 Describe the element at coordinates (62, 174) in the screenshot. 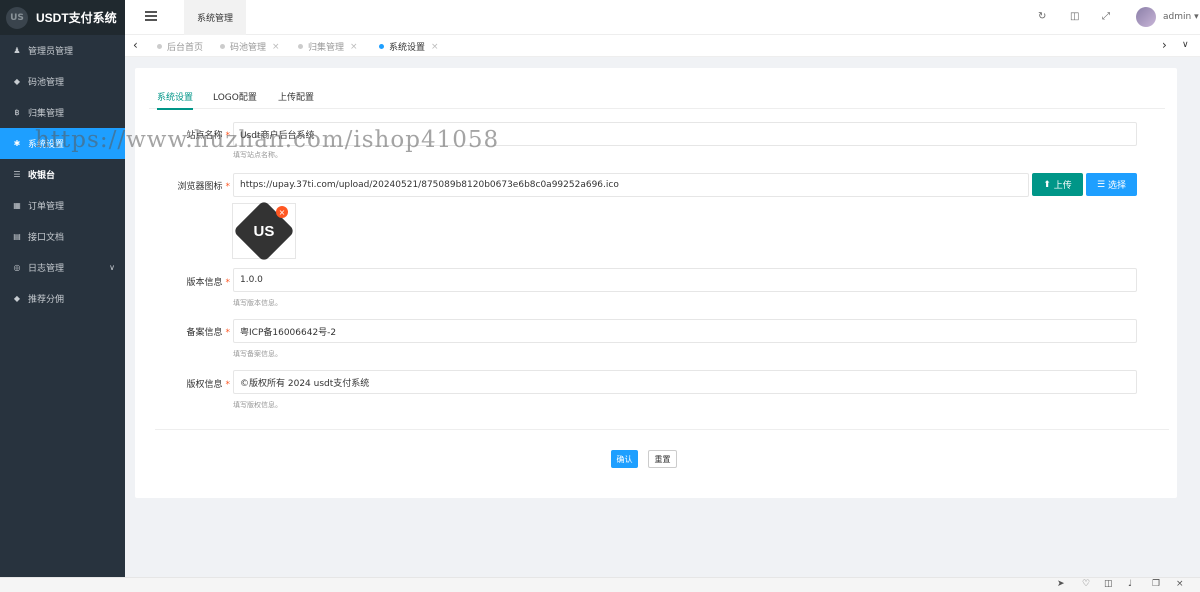

I see `sidebar-item-cashier: ☰ 收银台` at that location.